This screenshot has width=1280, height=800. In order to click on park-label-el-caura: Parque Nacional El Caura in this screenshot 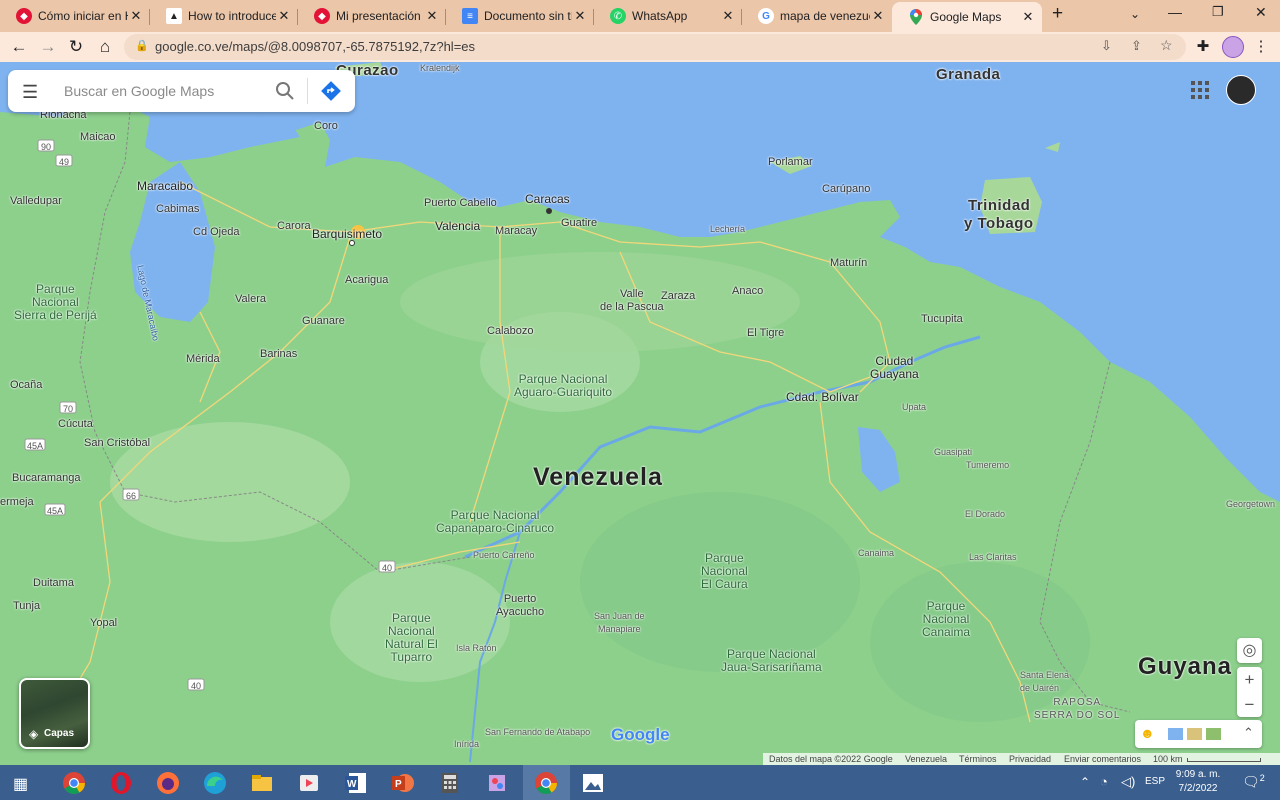, I will do `click(724, 571)`.